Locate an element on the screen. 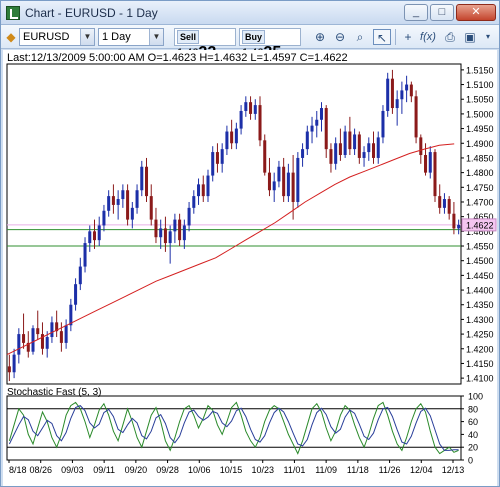 The width and height of the screenshot is (500, 487). cursor-icon: ↖ is located at coordinates (382, 37).